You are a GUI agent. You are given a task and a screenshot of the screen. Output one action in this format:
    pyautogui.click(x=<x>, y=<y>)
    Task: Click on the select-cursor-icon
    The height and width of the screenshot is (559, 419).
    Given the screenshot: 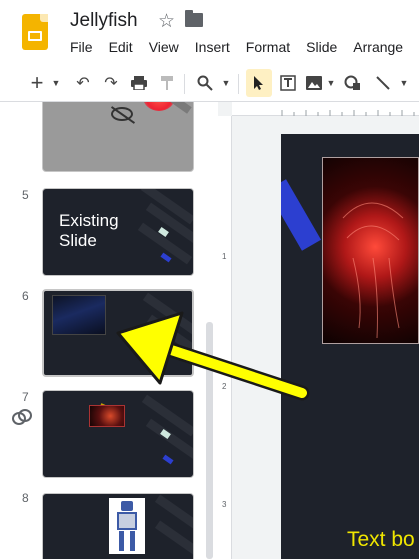 What is the action you would take?
    pyautogui.click(x=259, y=83)
    